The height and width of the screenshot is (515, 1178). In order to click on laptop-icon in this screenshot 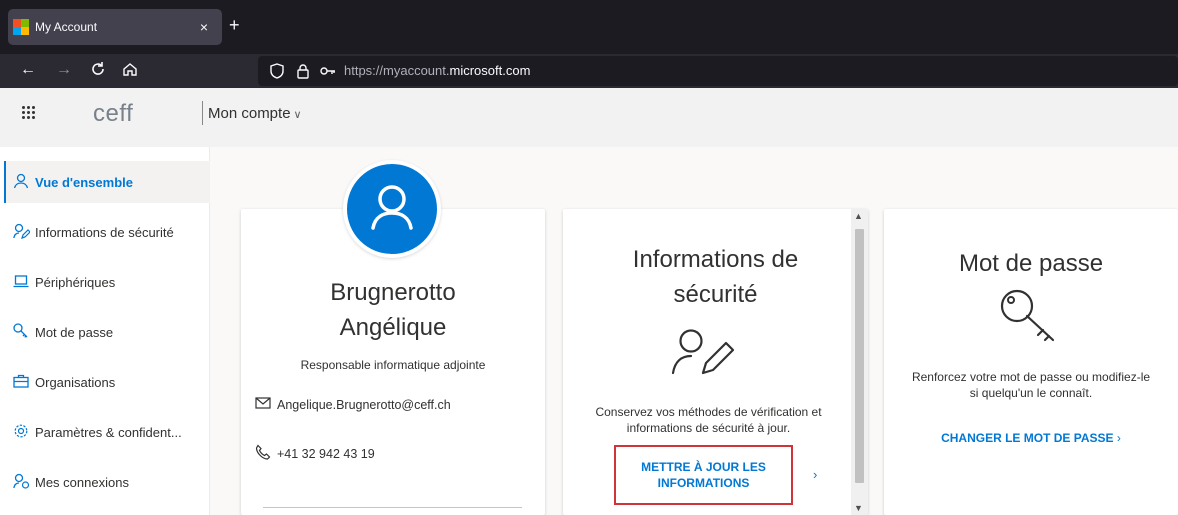, I will do `click(24, 282)`.